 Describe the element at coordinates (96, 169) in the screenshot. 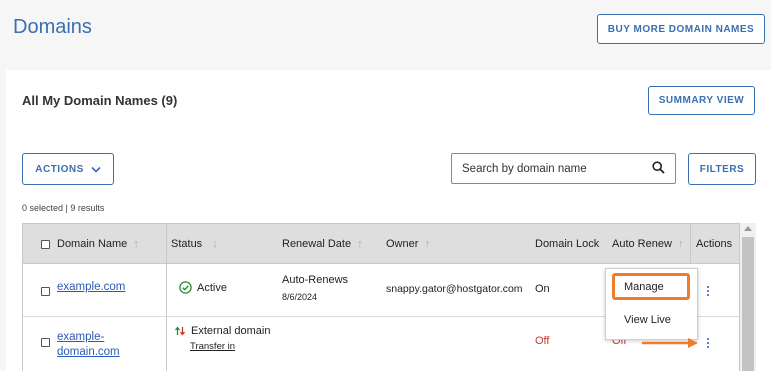

I see `chevron-down-icon` at that location.